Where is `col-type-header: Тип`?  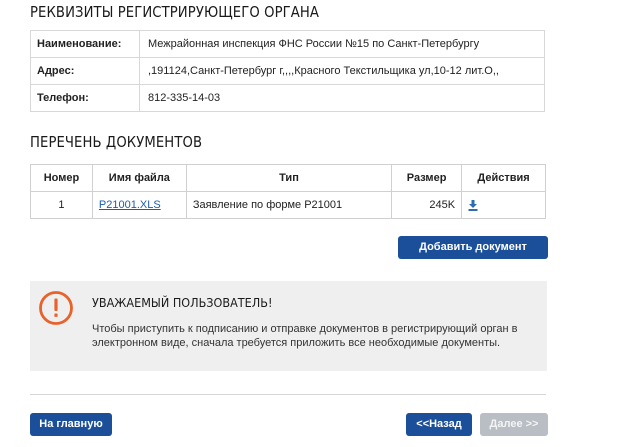
col-type-header: Тип is located at coordinates (289, 178).